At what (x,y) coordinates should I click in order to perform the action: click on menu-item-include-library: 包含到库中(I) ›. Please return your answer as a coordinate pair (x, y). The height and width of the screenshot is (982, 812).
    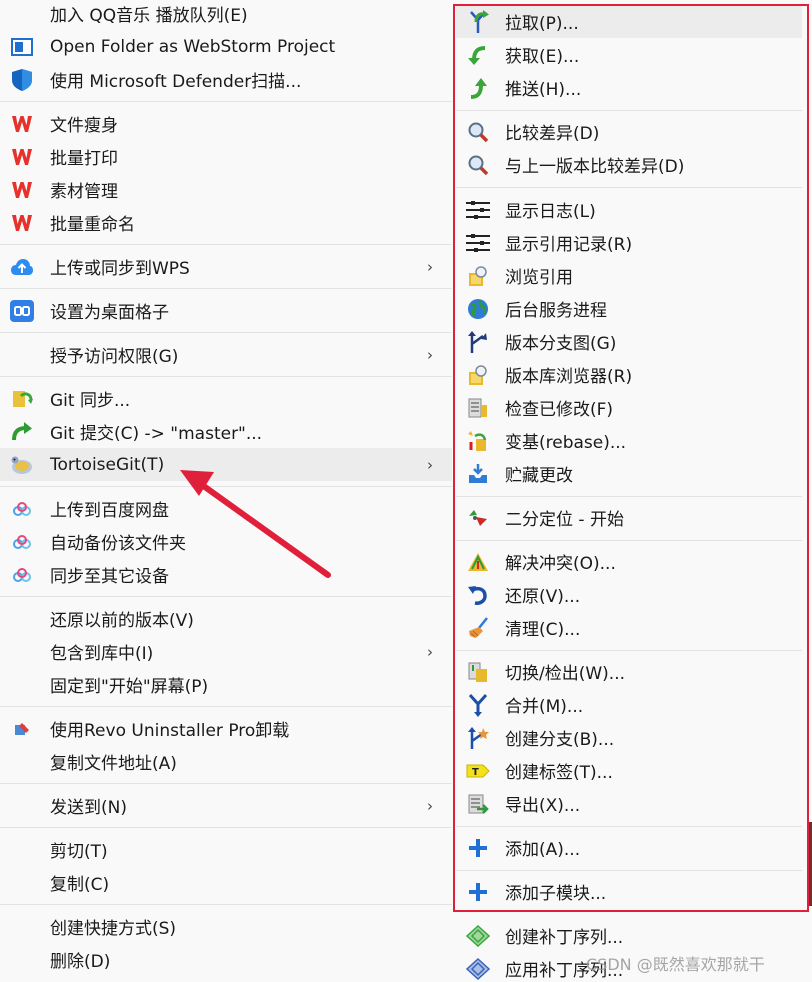
    Looking at the image, I should click on (226, 651).